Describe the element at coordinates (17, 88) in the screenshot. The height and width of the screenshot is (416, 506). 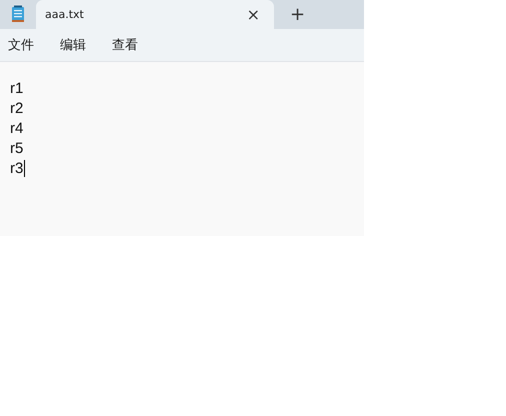
I see `text-line: r1` at that location.